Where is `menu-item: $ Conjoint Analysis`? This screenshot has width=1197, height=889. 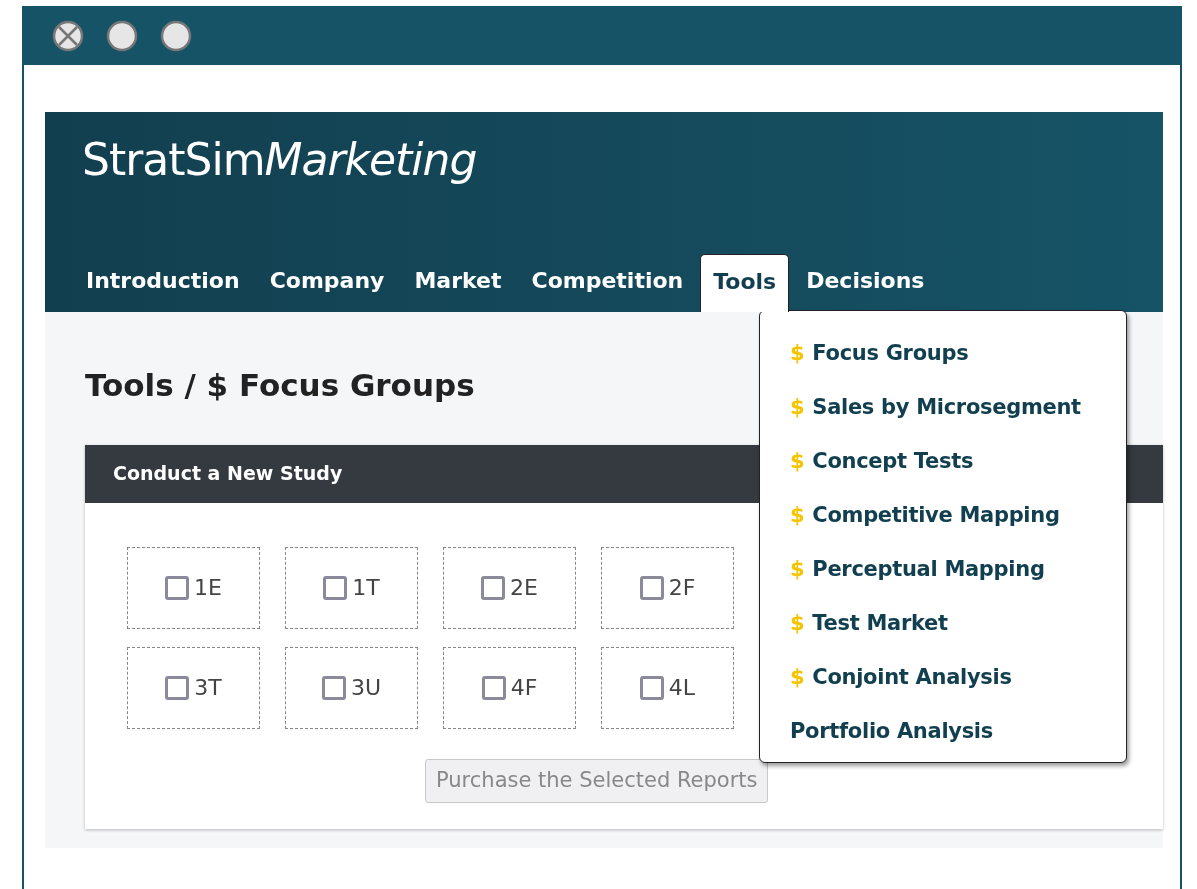
menu-item: $ Conjoint Analysis is located at coordinates (901, 678).